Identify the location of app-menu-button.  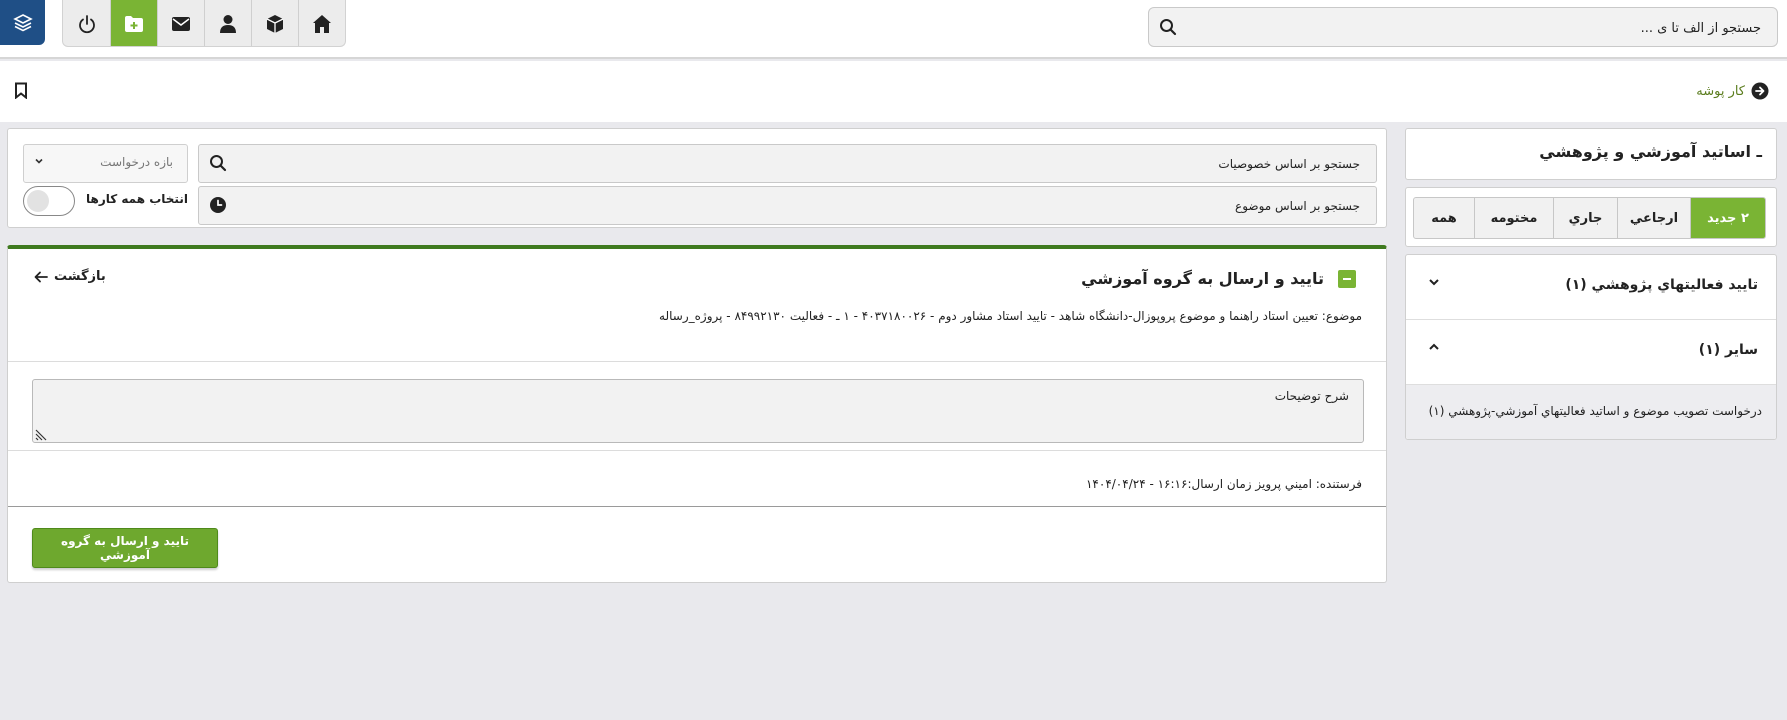
(22, 22).